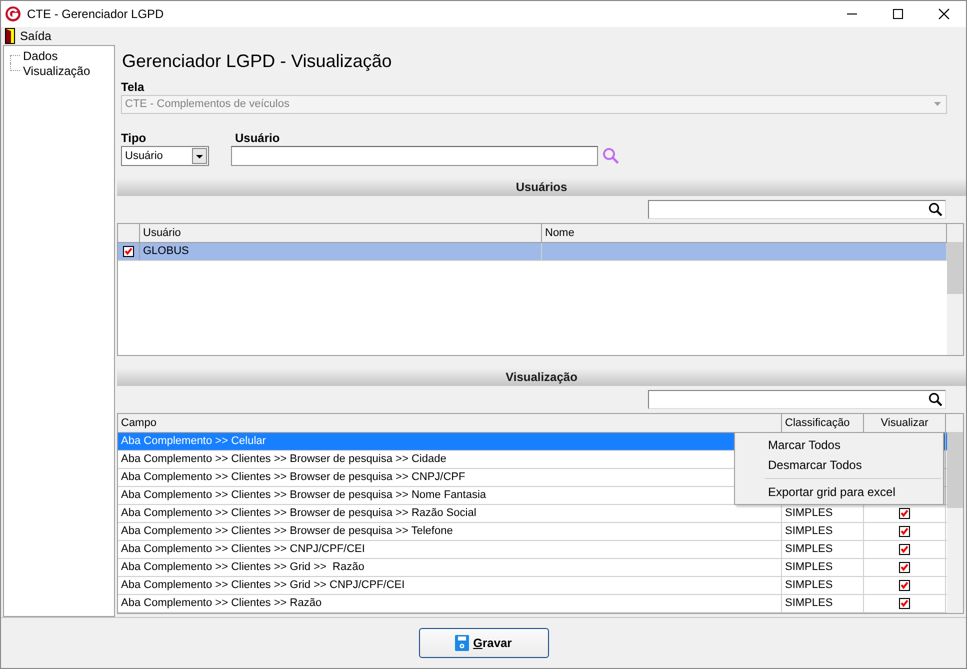 The image size is (967, 669). What do you see at coordinates (95, 14) in the screenshot?
I see `window-title: CTE - Gerenciador LGPD` at bounding box center [95, 14].